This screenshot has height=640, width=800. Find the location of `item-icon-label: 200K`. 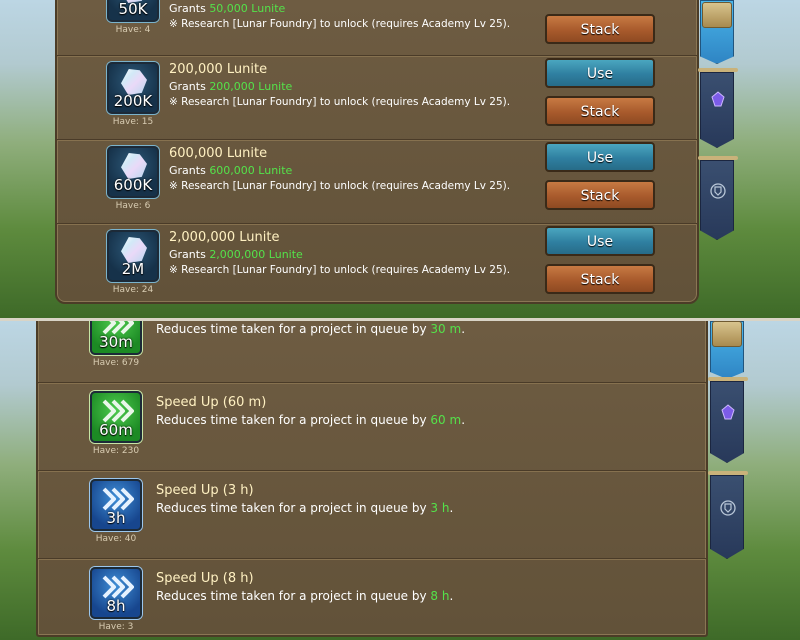

item-icon-label: 200K is located at coordinates (133, 101).